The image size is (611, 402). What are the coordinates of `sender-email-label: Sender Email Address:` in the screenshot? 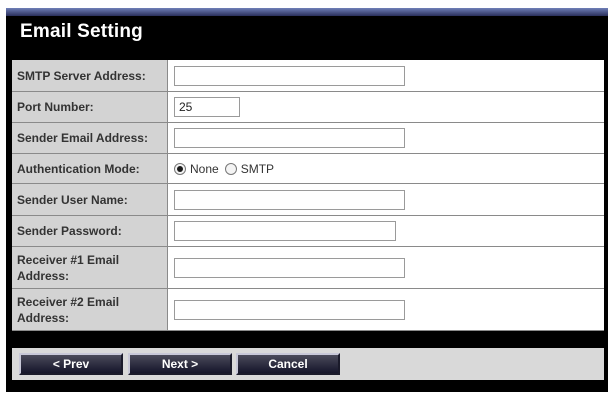 It's located at (90, 138).